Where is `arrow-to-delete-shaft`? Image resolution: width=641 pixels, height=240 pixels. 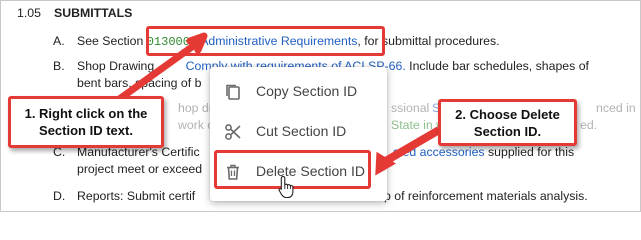
arrow-to-delete-shaft is located at coordinates (411, 146).